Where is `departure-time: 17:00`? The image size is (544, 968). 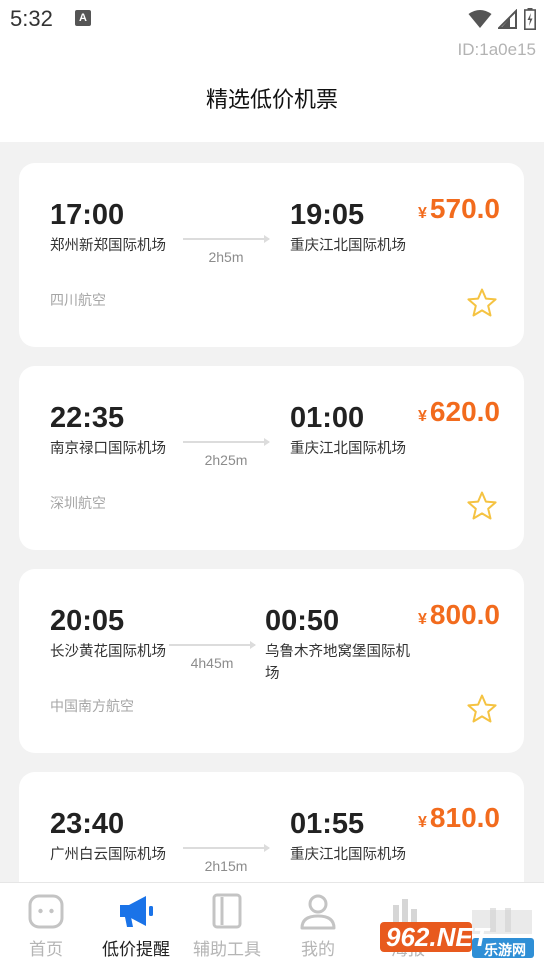
departure-time: 17:00 is located at coordinates (87, 215).